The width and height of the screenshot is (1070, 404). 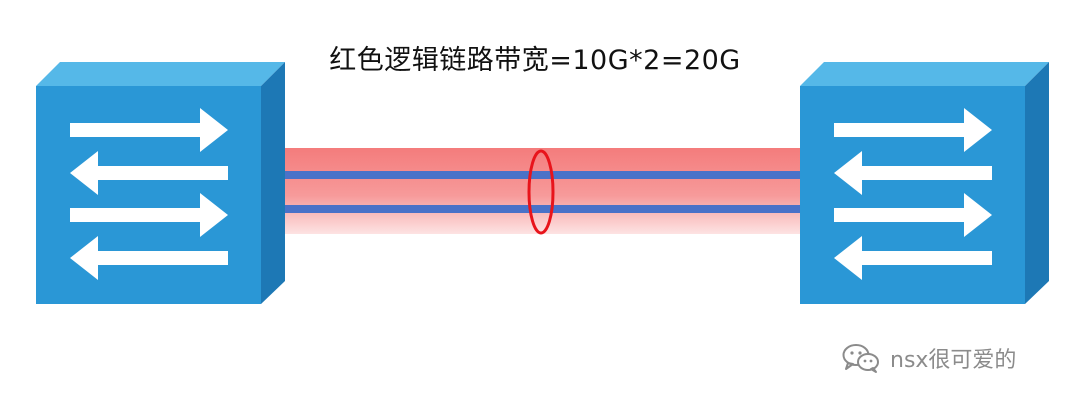 I want to click on physical-link-top, so click(x=545, y=175).